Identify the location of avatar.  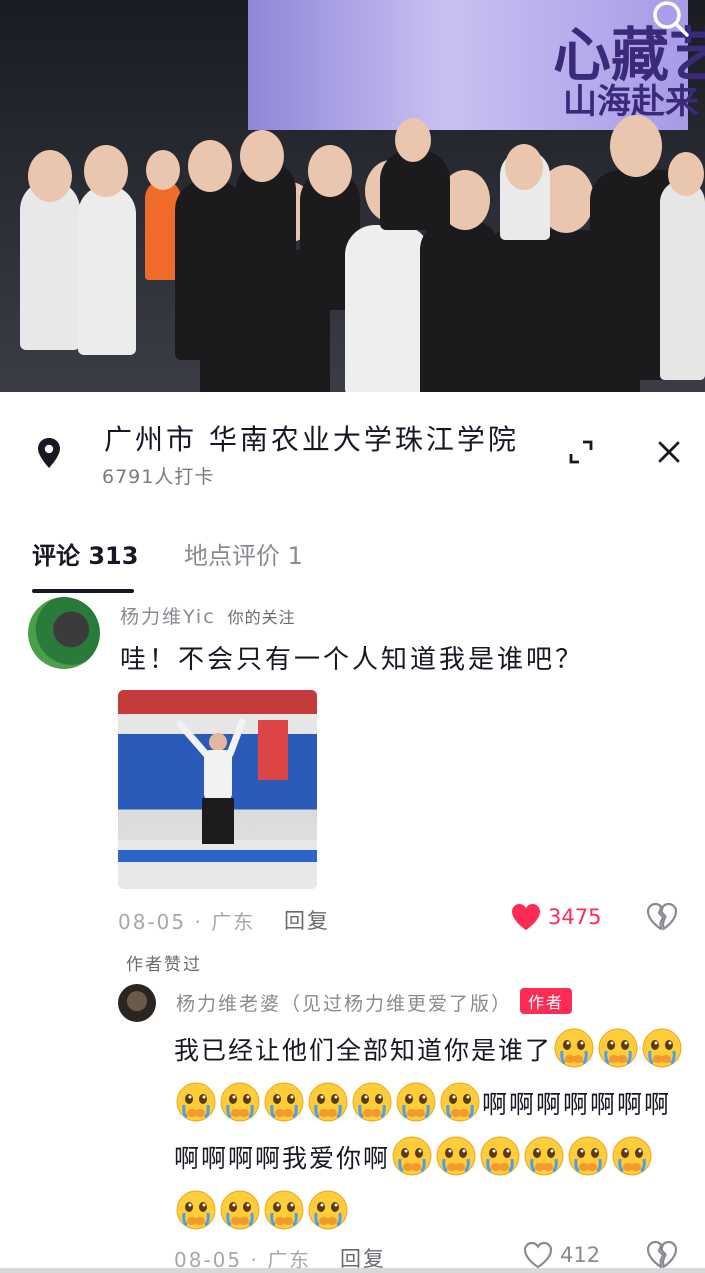
(64, 633).